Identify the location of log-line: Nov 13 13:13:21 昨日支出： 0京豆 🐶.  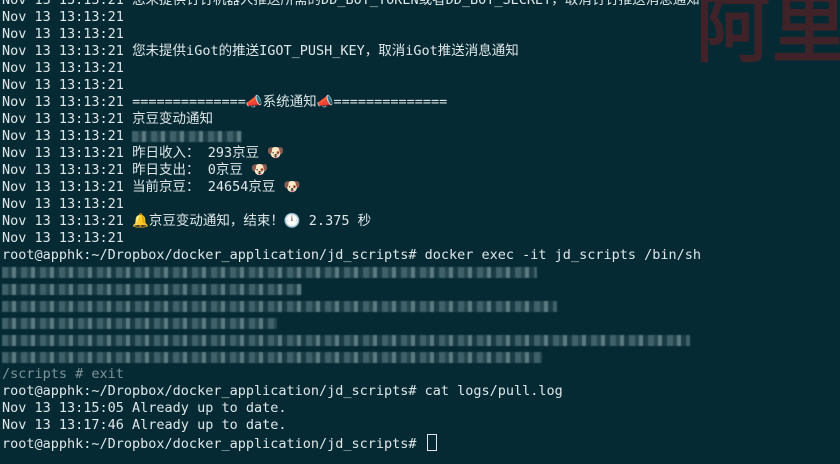
(135, 170).